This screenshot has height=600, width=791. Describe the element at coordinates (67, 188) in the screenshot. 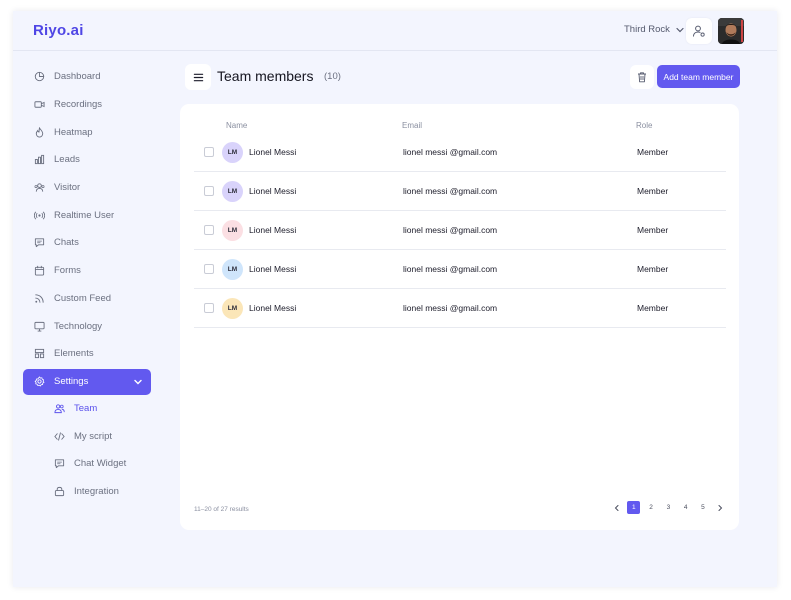

I see `sidebar-item-label: Visitor` at that location.